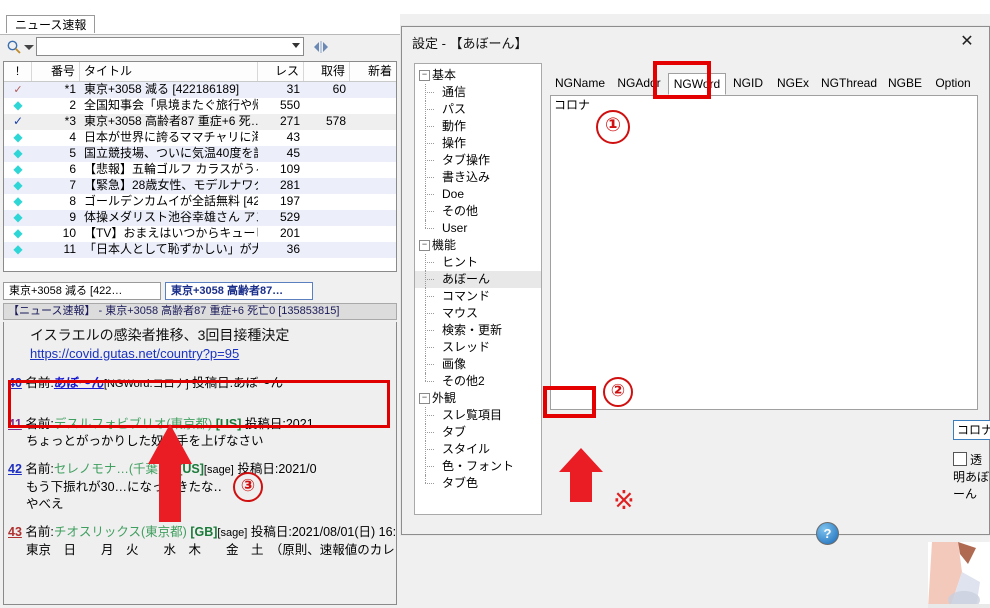 The image size is (990, 608). Describe the element at coordinates (56, 71) in the screenshot. I see `column-header-number: 番号` at that location.